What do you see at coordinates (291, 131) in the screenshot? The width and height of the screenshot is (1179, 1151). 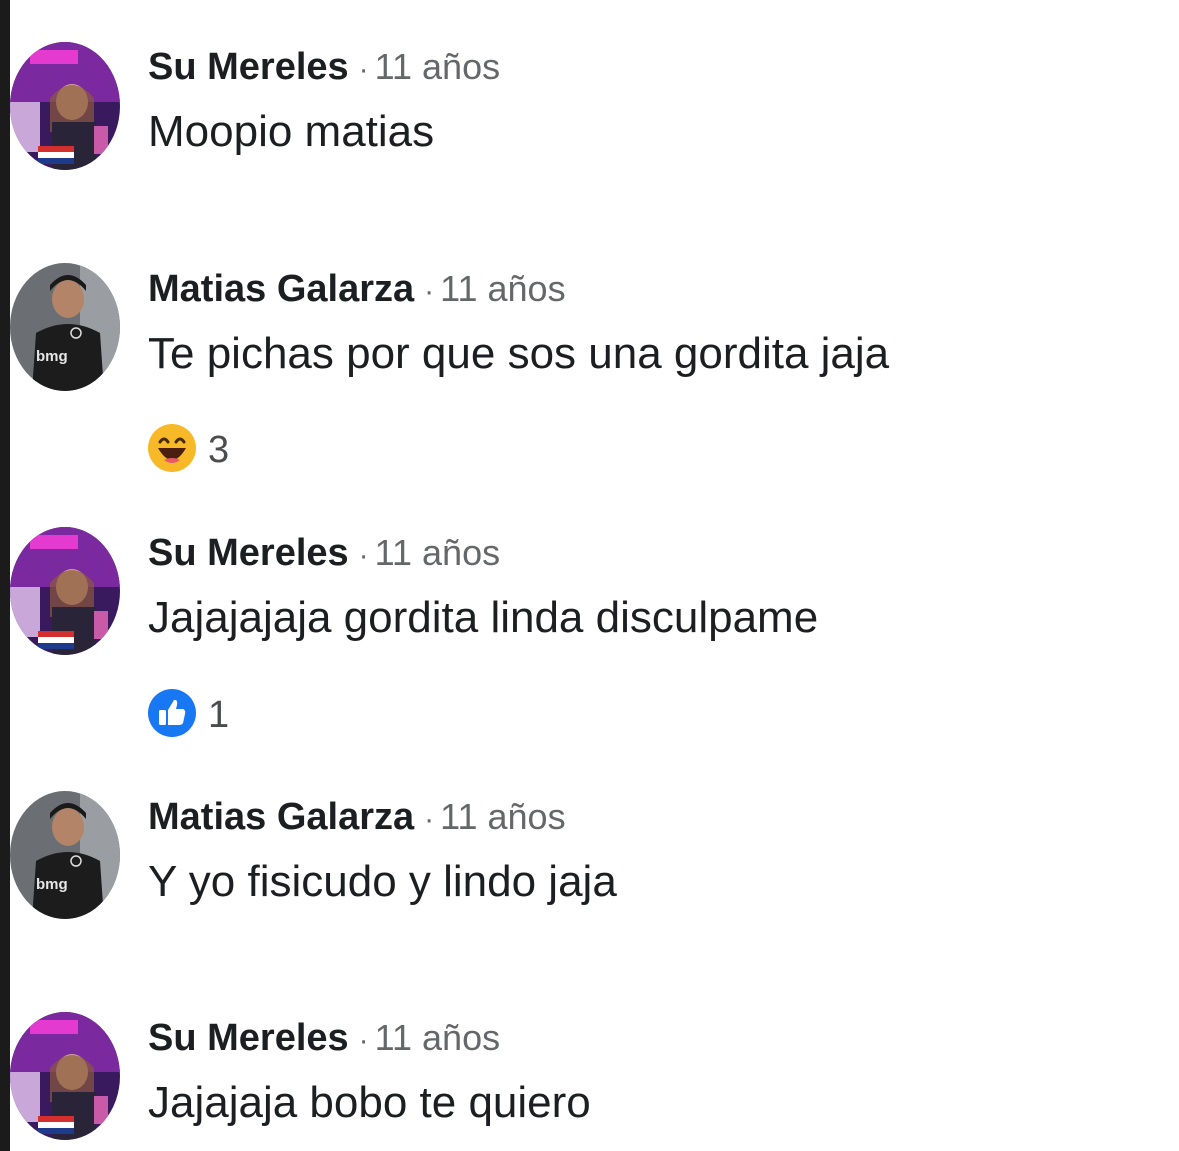 I see `comment-text: Moopio matias` at bounding box center [291, 131].